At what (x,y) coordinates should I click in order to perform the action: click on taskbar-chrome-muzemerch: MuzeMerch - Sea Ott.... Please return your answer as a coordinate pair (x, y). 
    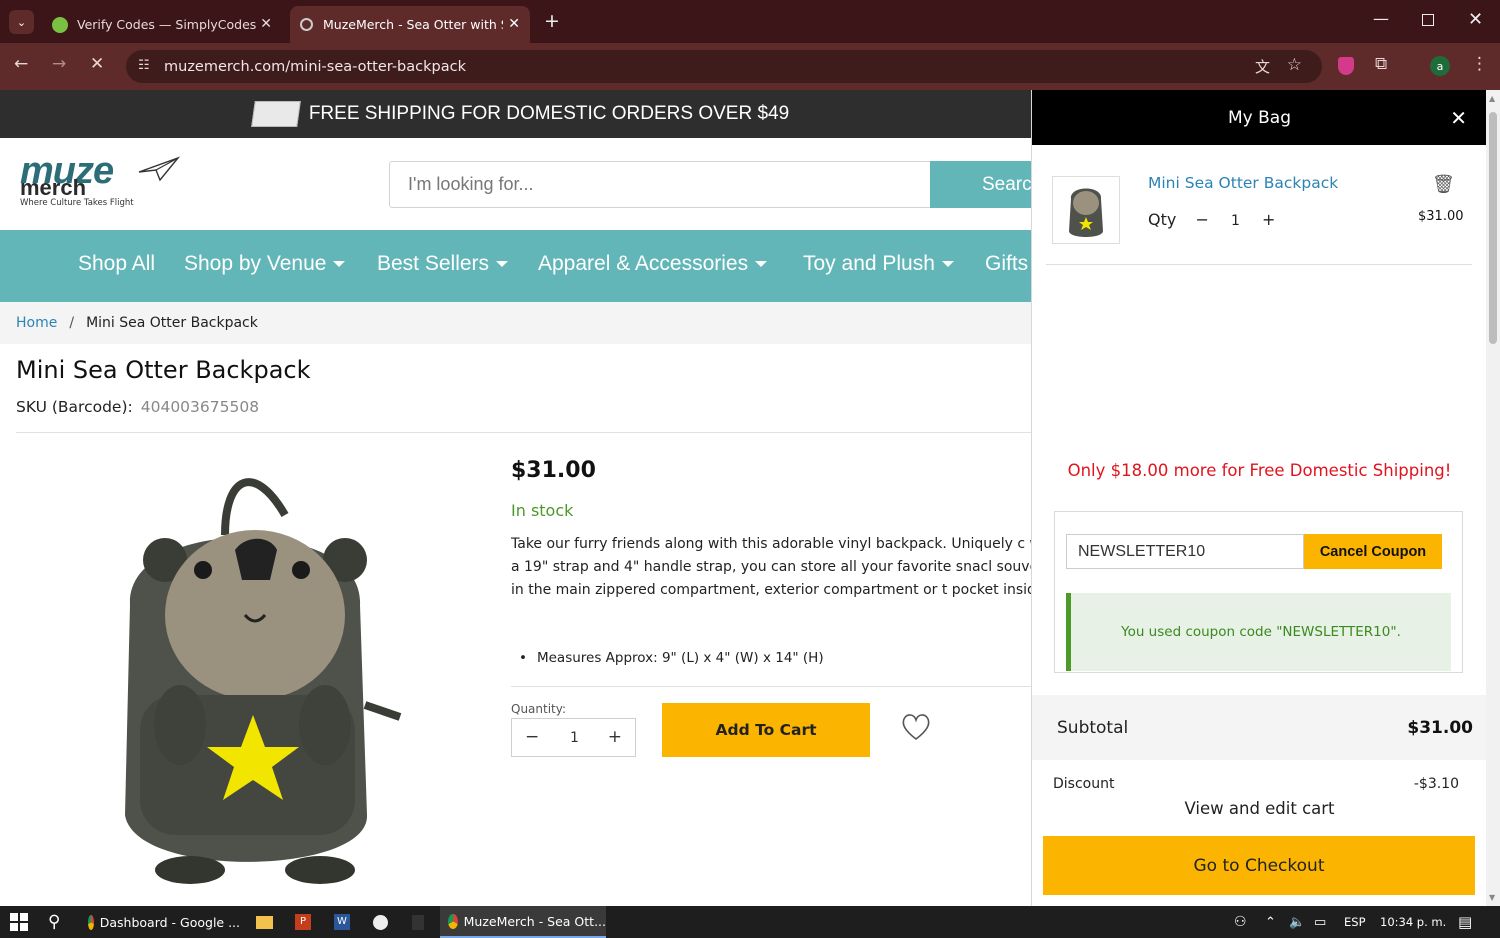
    Looking at the image, I should click on (523, 922).